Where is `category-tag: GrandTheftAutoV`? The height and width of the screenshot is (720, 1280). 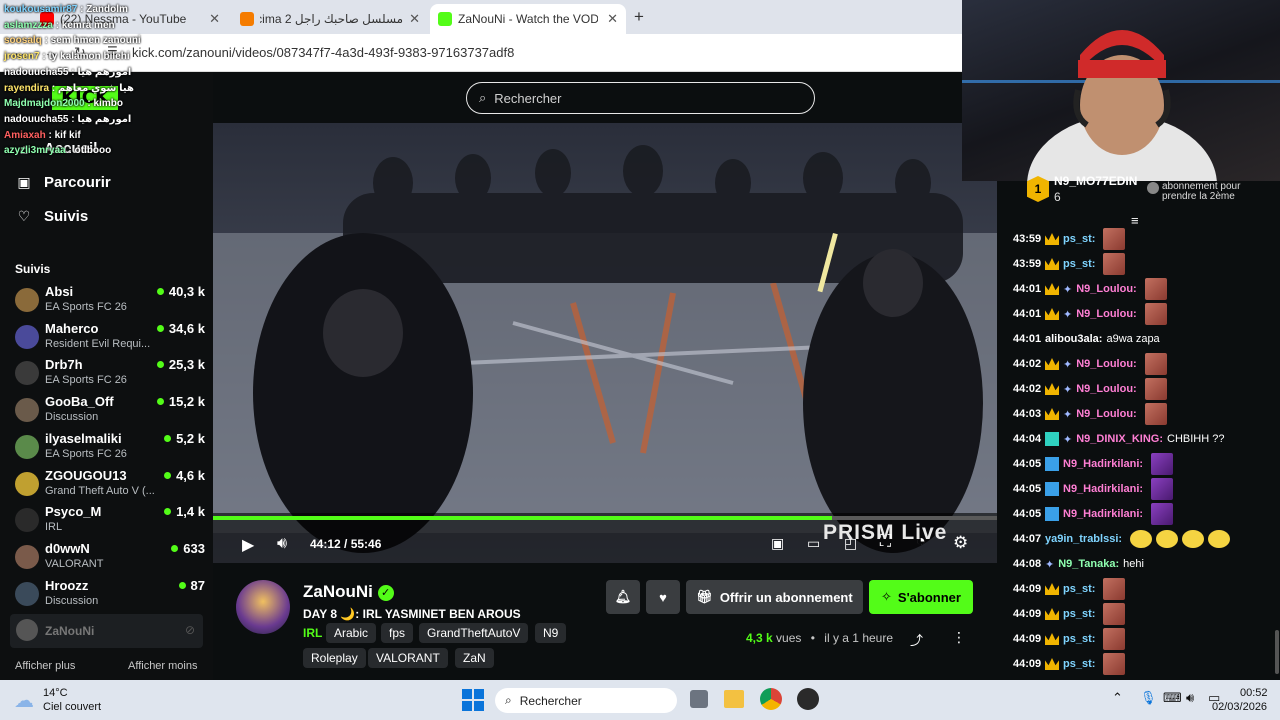
category-tag: GrandTheftAutoV is located at coordinates (474, 633).